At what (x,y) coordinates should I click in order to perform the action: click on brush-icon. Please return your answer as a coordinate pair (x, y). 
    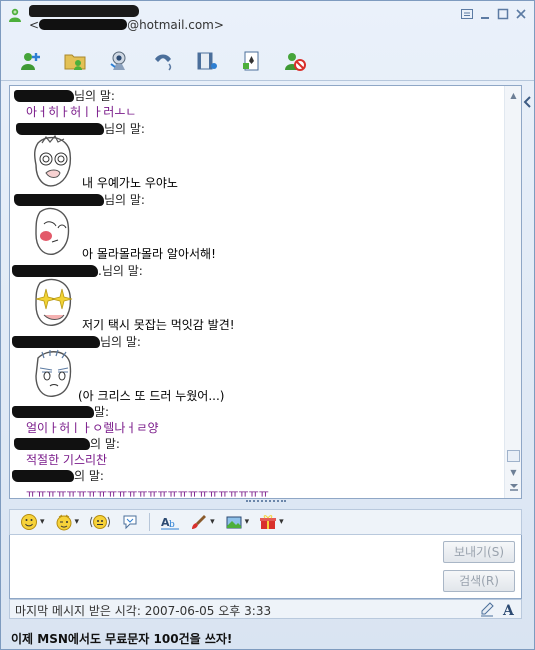
    Looking at the image, I should click on (199, 522).